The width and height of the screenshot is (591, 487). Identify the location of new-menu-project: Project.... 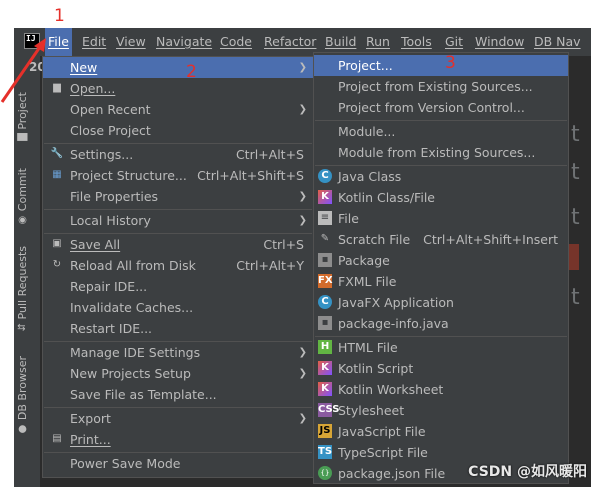
(441, 65).